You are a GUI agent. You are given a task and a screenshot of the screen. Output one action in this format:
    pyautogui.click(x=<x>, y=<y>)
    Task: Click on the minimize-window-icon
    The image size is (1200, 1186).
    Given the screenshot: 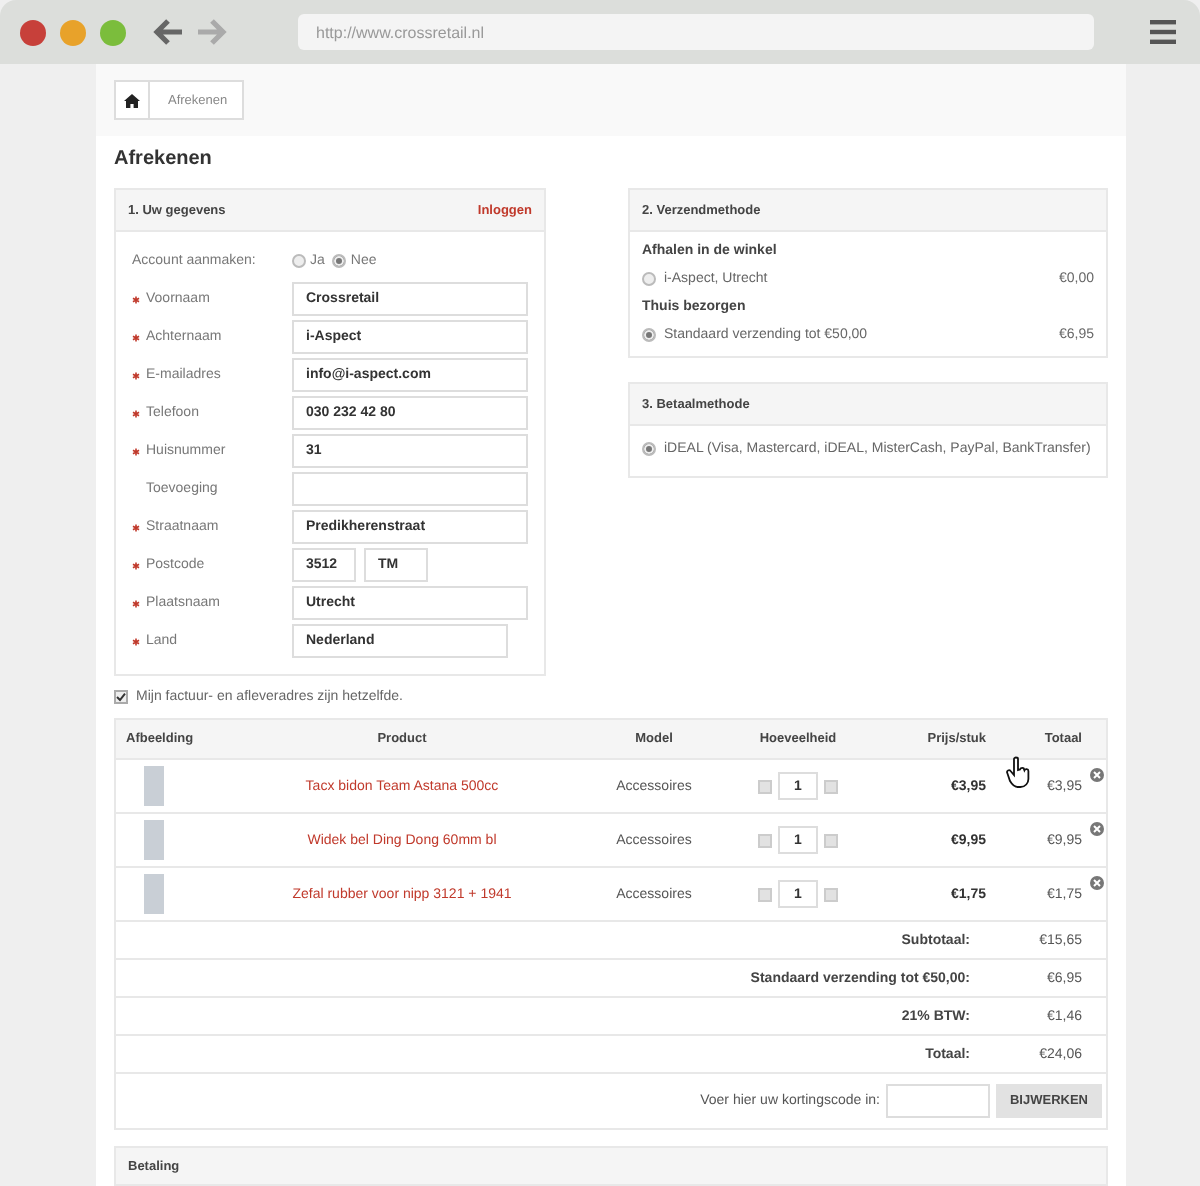 What is the action you would take?
    pyautogui.click(x=73, y=32)
    